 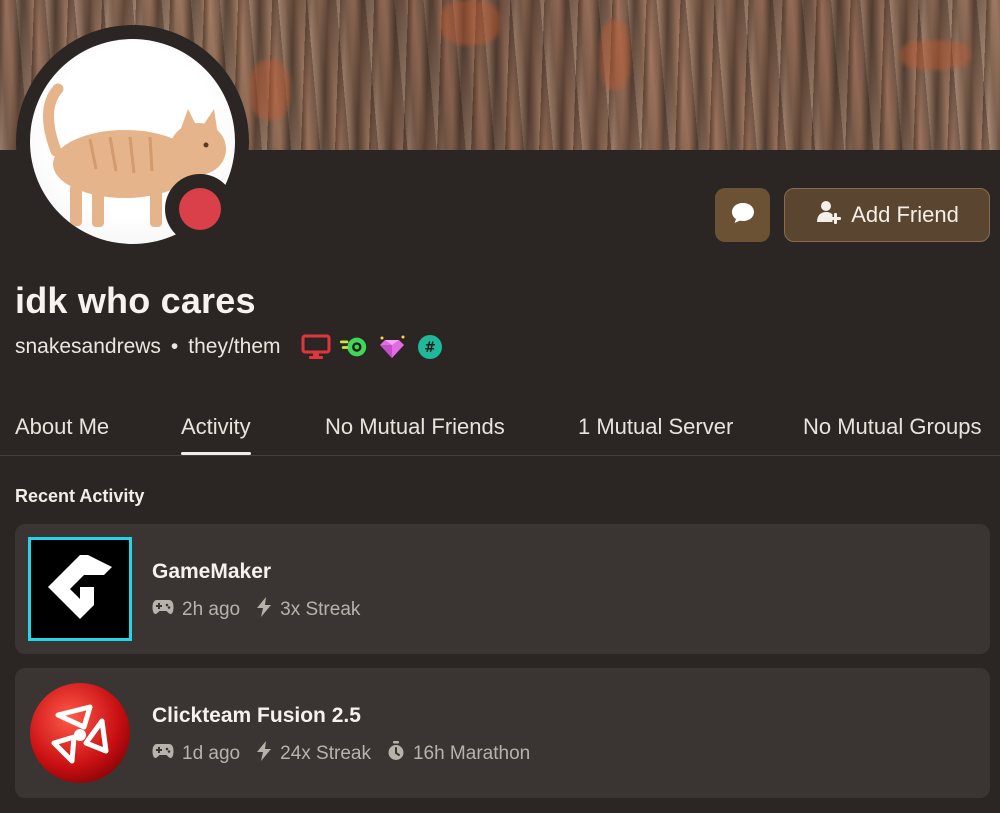 What do you see at coordinates (373, 347) in the screenshot?
I see `badge-row: #` at bounding box center [373, 347].